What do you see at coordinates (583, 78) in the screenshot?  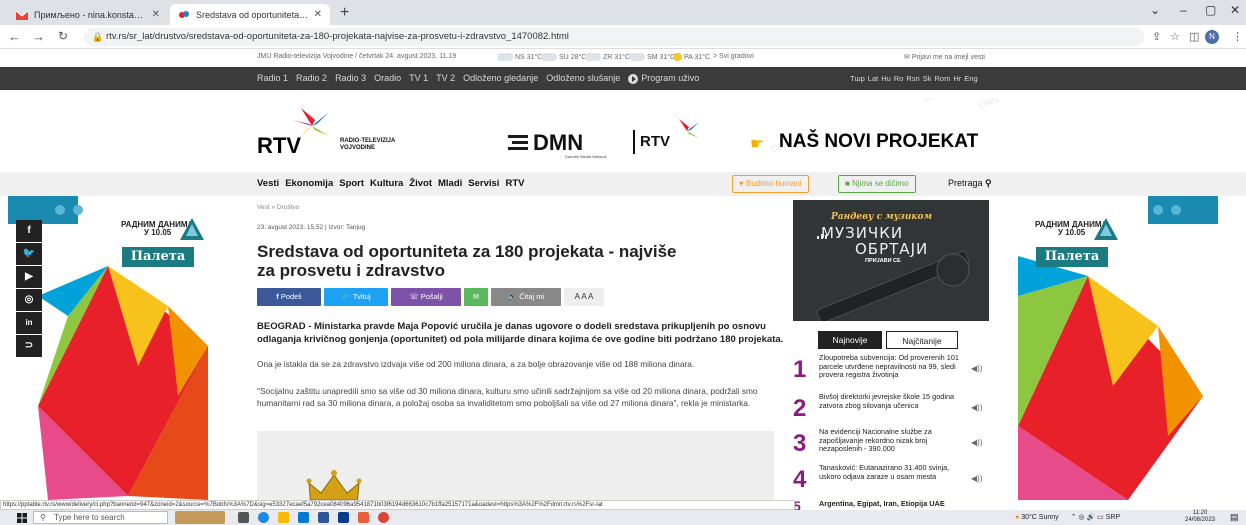 I see `nav-odlozeno-slusanje: Odloženo slušanje` at bounding box center [583, 78].